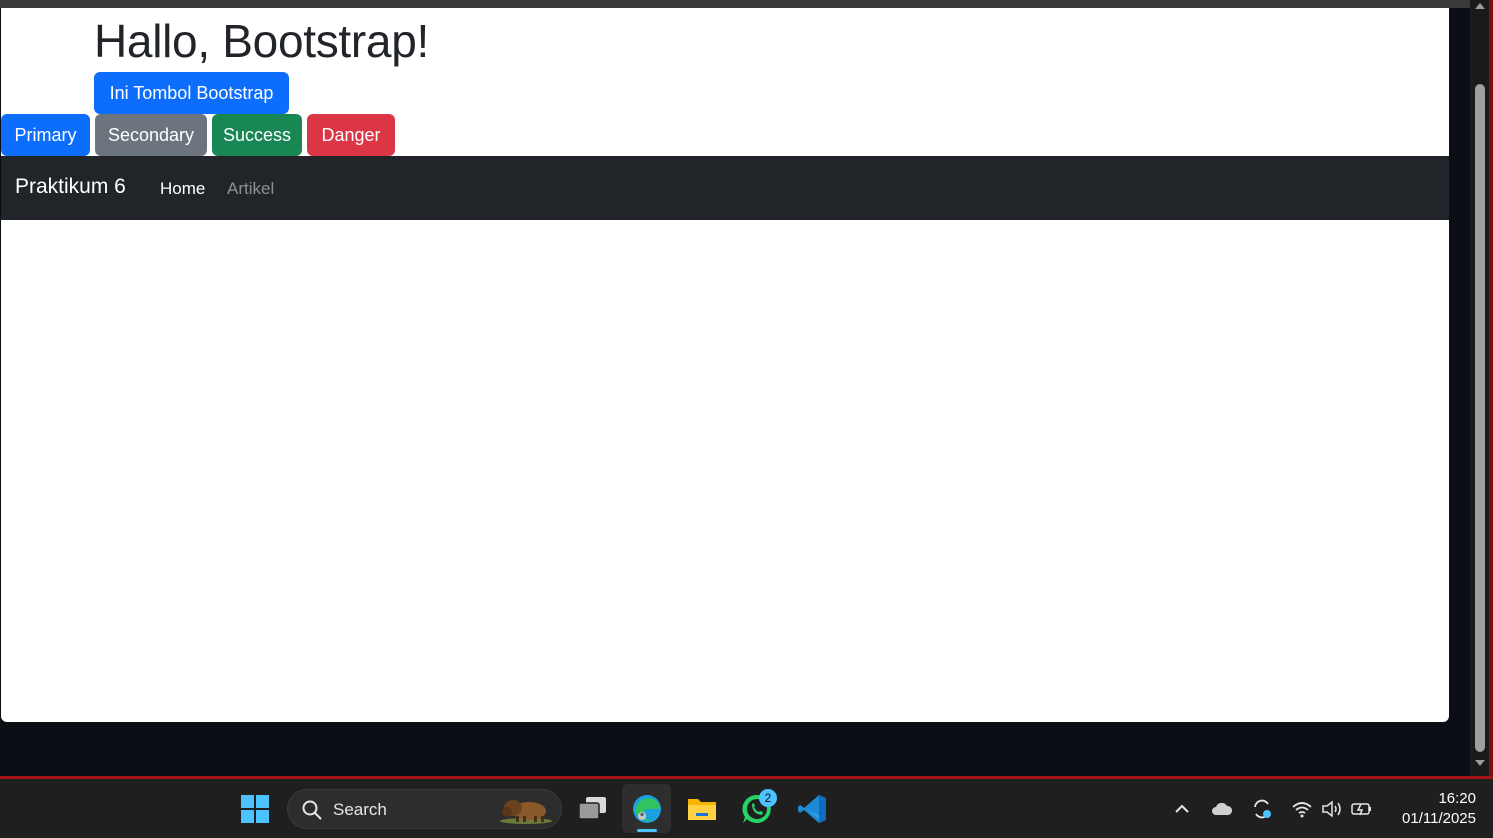 The height and width of the screenshot is (838, 1493). Describe the element at coordinates (312, 810) in the screenshot. I see `search-icon` at that location.